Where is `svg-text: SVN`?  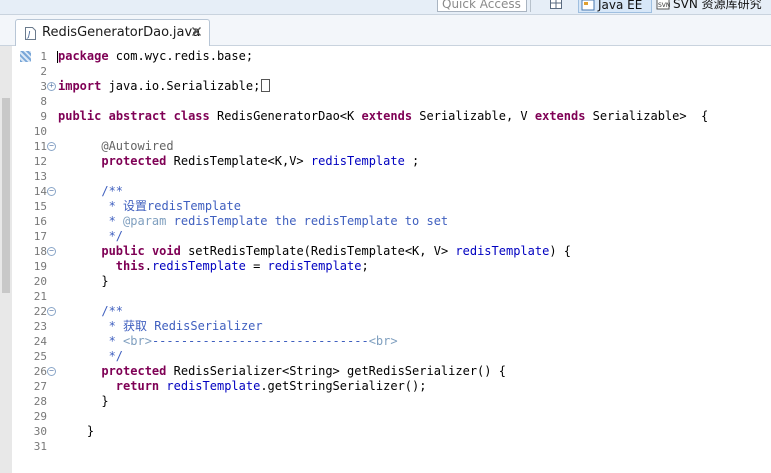 svg-text: SVN is located at coordinates (664, 5).